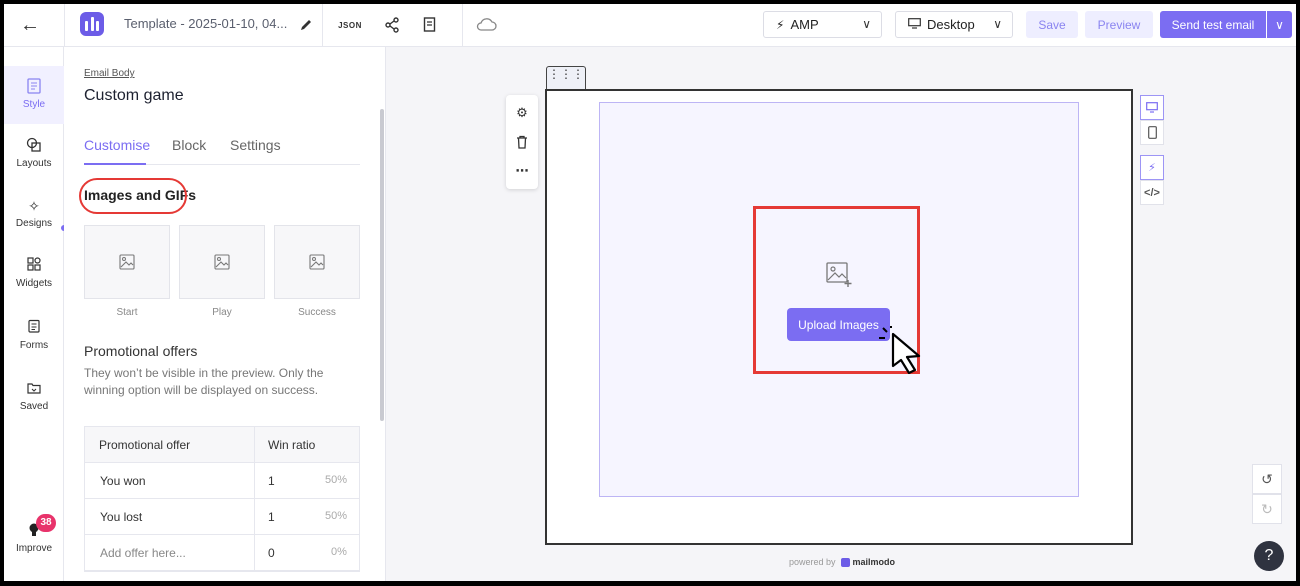  What do you see at coordinates (1279, 24) in the screenshot?
I see `send-options-chevron-icon: ∨` at bounding box center [1279, 24].